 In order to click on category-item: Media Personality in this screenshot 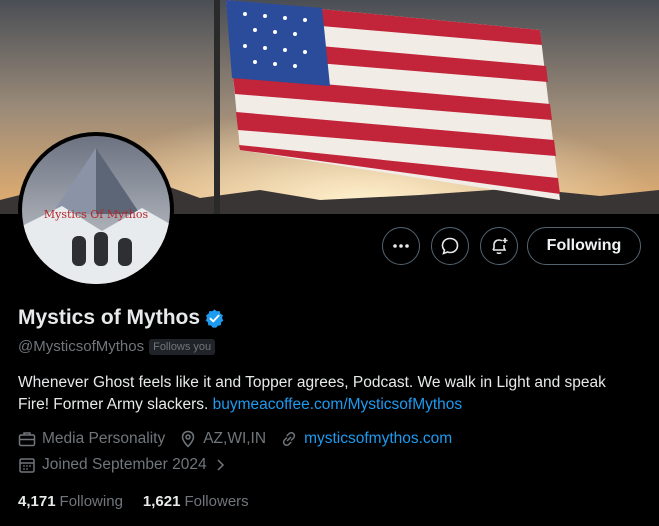, I will do `click(91, 439)`.